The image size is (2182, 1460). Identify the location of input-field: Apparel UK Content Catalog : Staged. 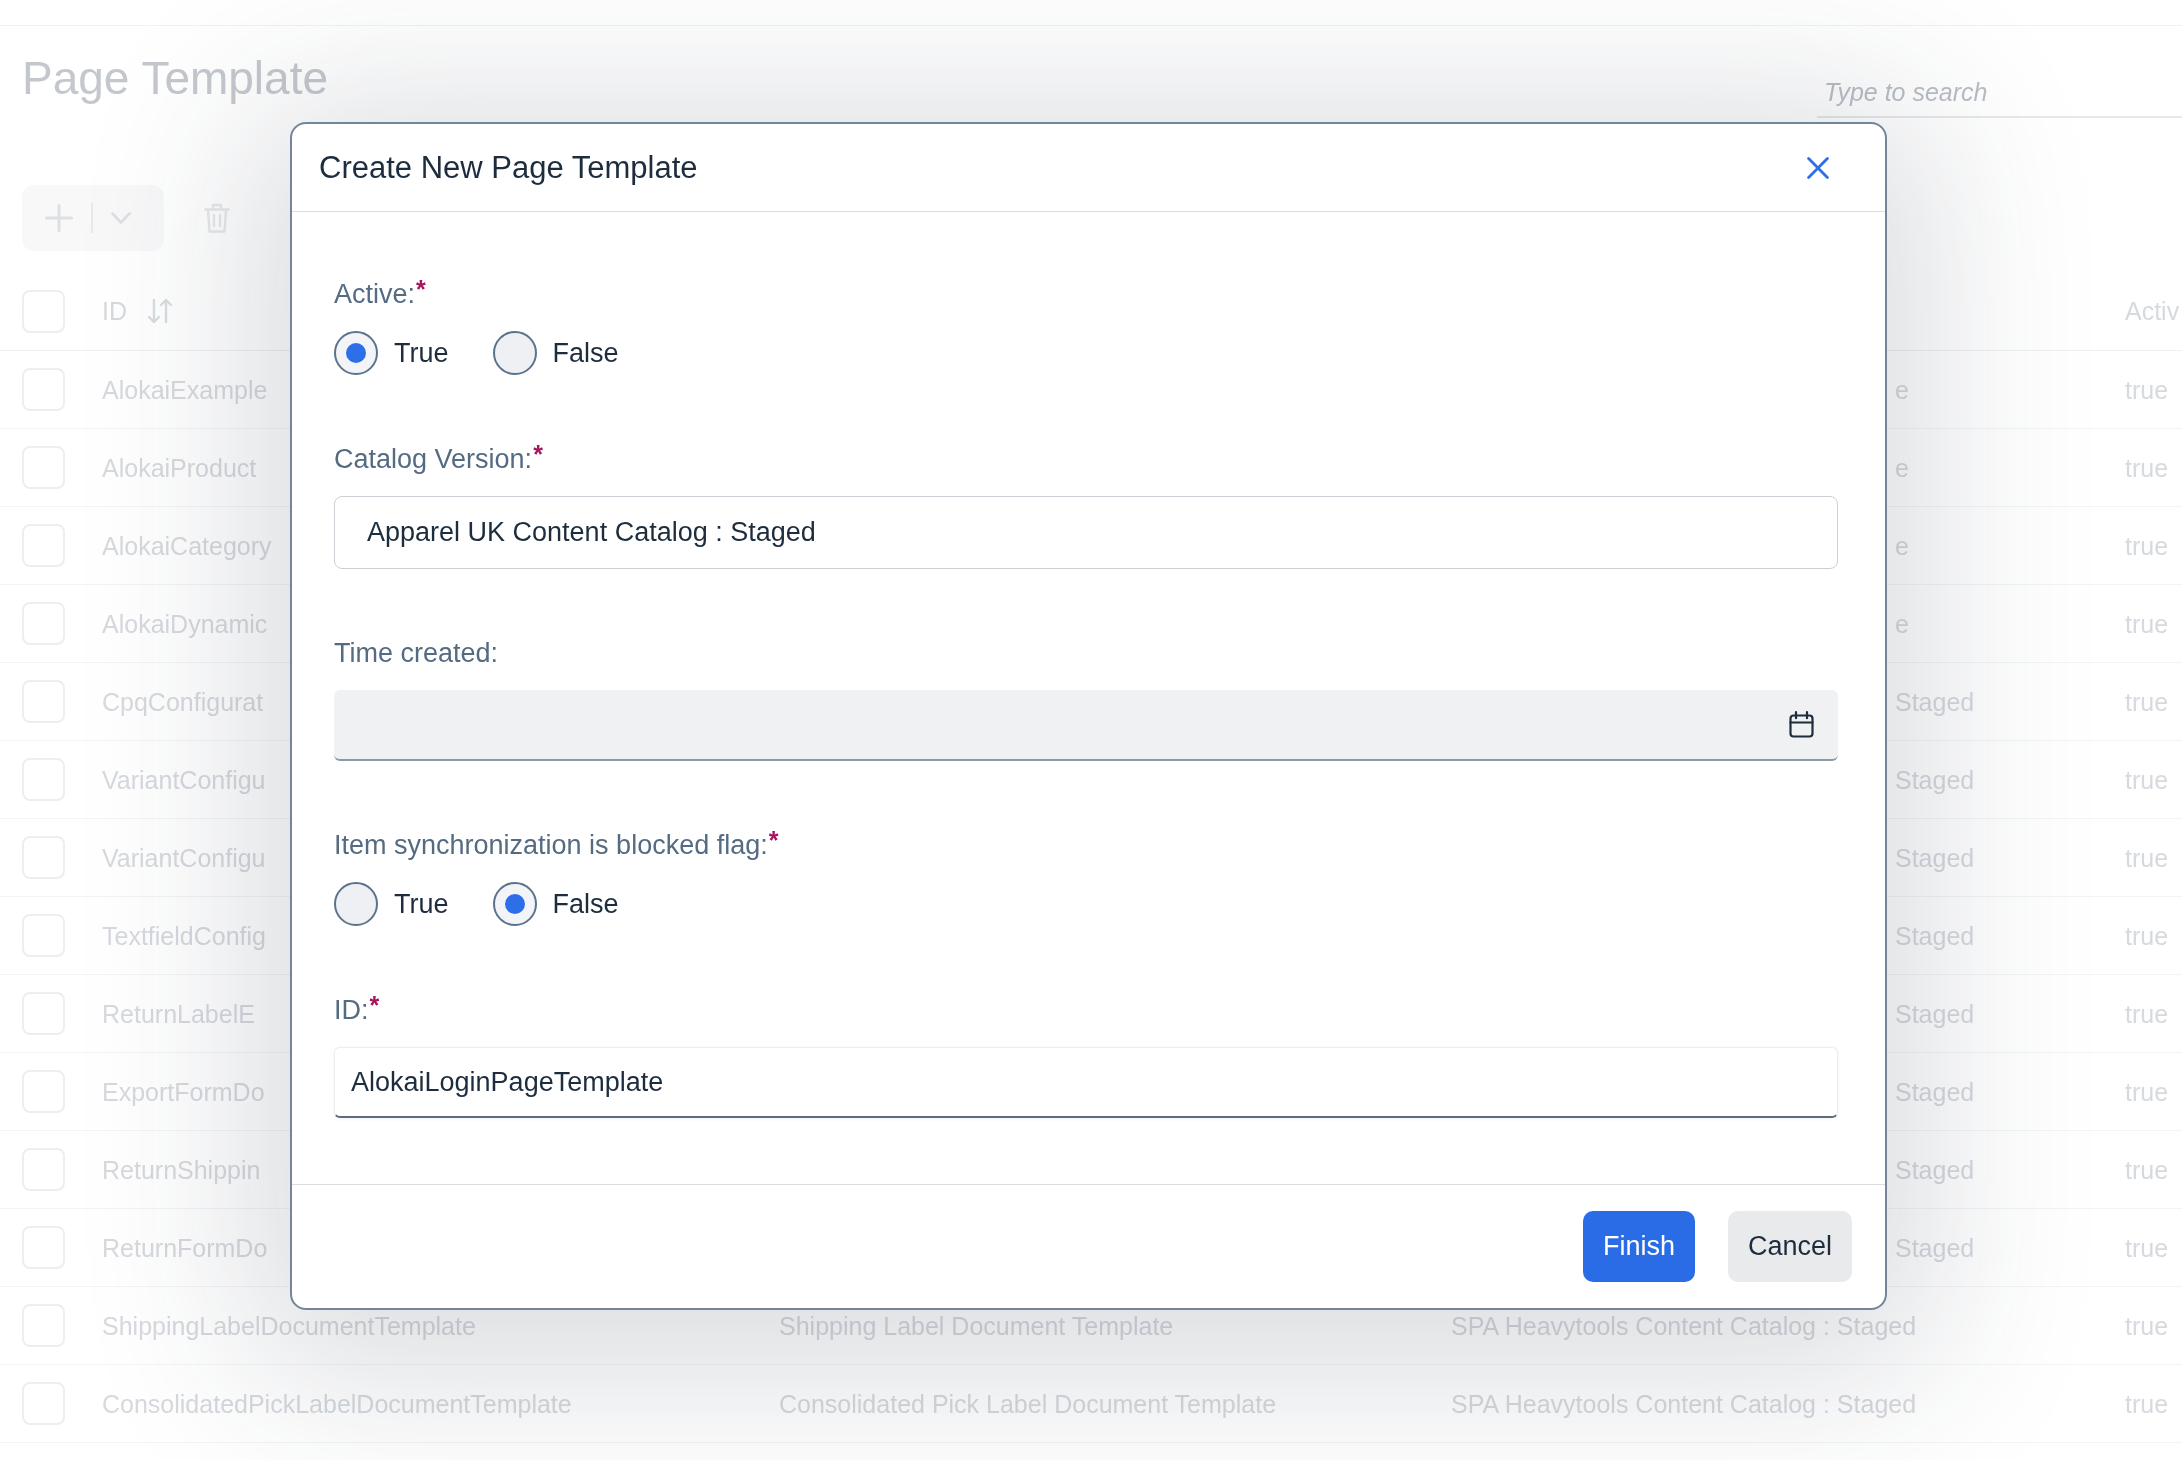
(1086, 532).